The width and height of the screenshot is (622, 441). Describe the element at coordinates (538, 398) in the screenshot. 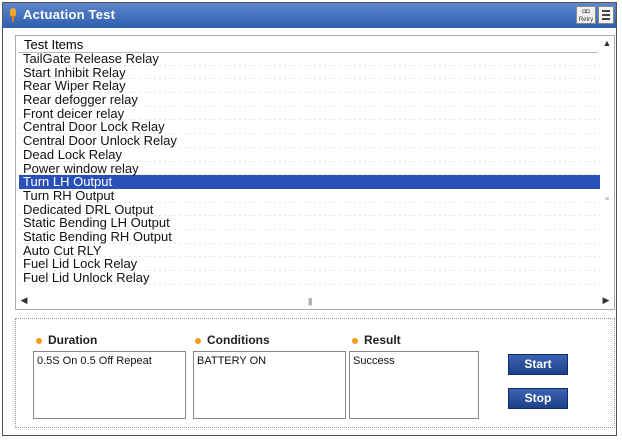

I see `stop-button: Stop` at that location.